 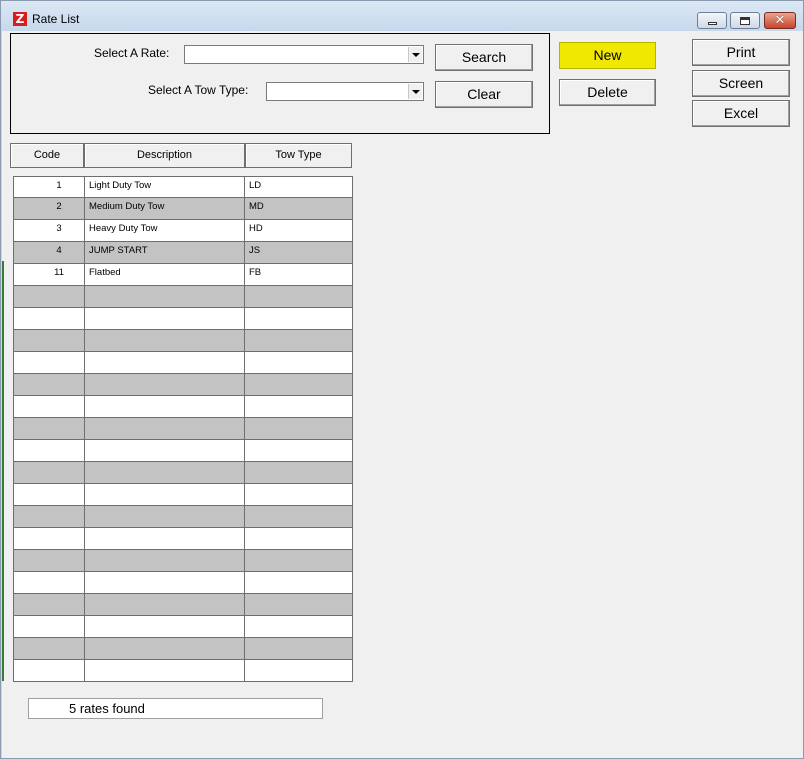 What do you see at coordinates (47, 155) in the screenshot?
I see `column-header-code: Code` at bounding box center [47, 155].